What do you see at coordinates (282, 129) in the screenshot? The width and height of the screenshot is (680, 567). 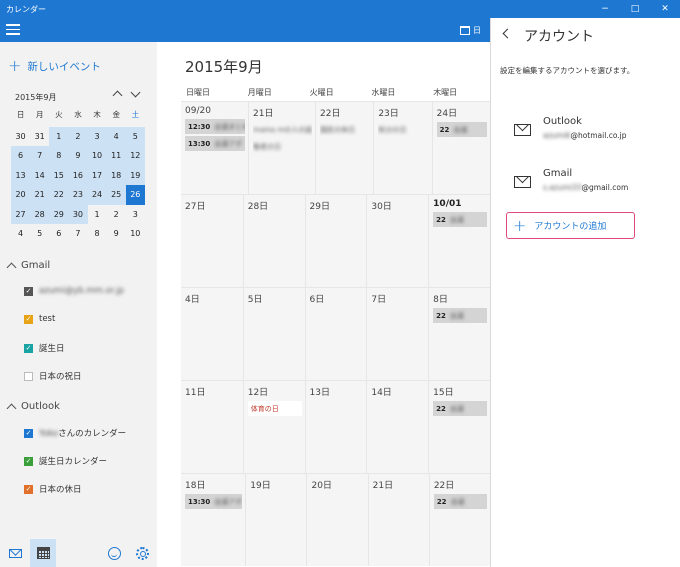 I see `calendar-event: mama mの人の誕` at bounding box center [282, 129].